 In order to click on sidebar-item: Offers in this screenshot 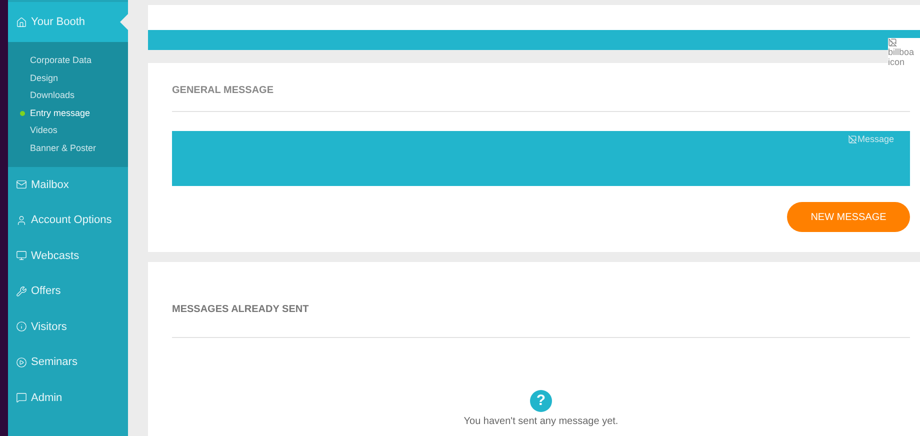, I will do `click(38, 291)`.